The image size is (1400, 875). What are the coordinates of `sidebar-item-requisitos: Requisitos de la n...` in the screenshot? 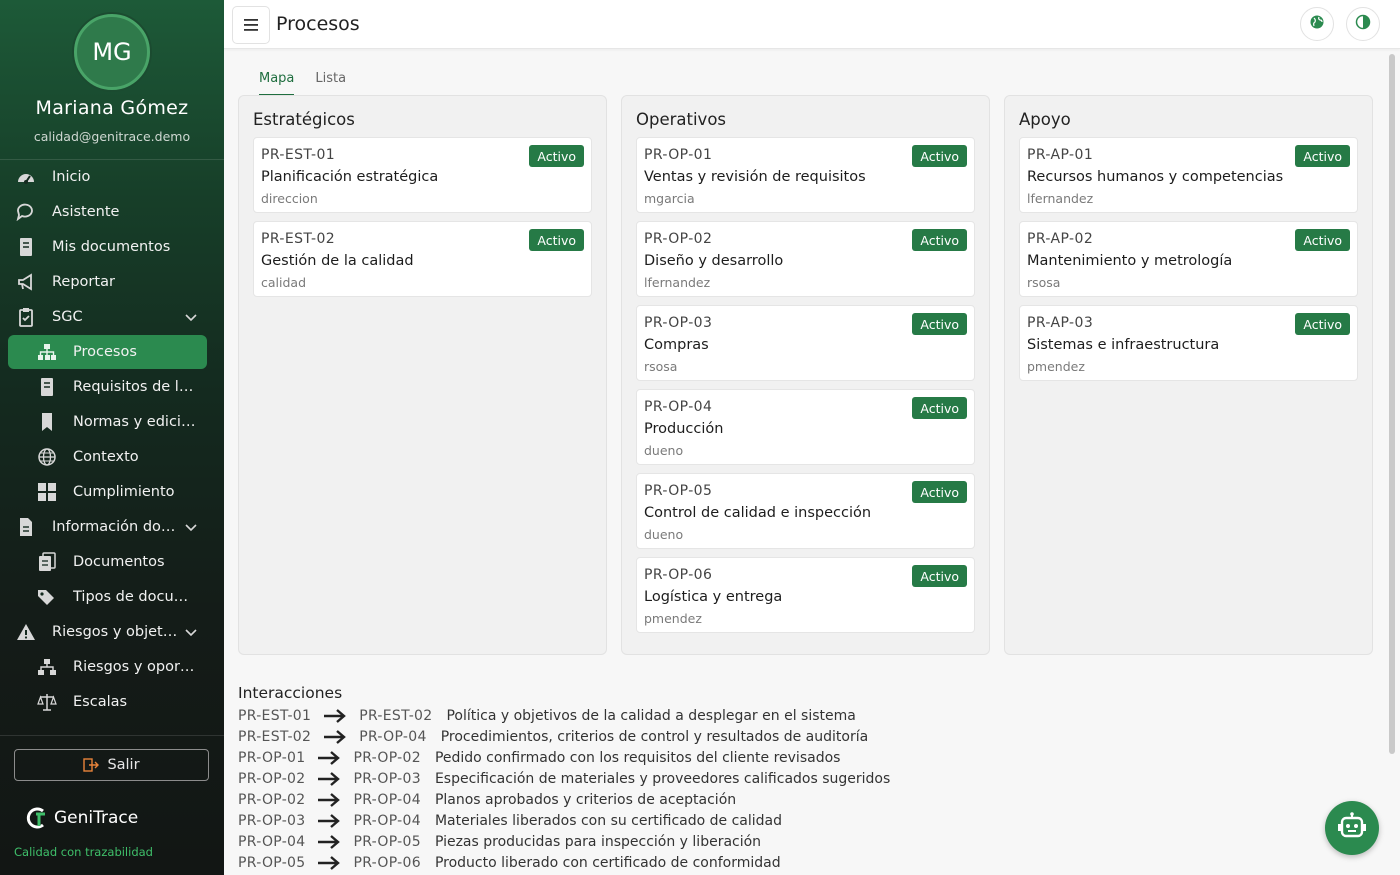 It's located at (107, 387).